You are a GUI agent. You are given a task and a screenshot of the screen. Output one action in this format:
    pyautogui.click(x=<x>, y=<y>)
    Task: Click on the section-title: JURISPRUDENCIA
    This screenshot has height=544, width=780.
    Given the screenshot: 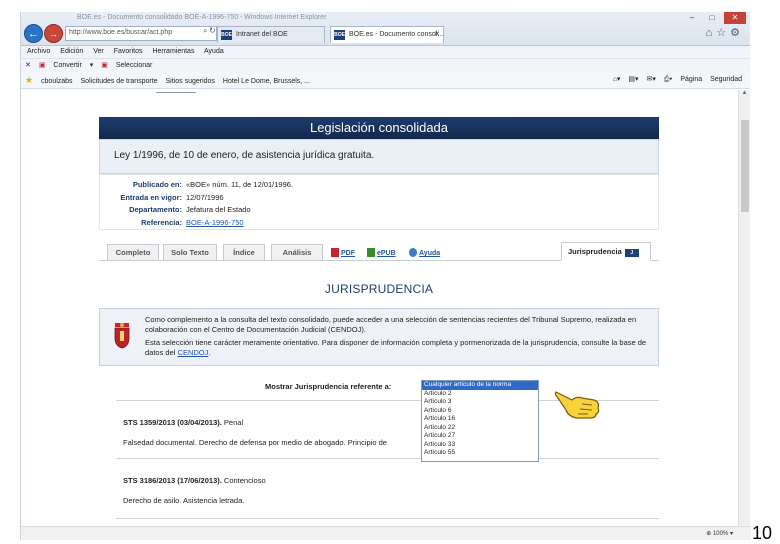 What is the action you would take?
    pyautogui.click(x=379, y=289)
    